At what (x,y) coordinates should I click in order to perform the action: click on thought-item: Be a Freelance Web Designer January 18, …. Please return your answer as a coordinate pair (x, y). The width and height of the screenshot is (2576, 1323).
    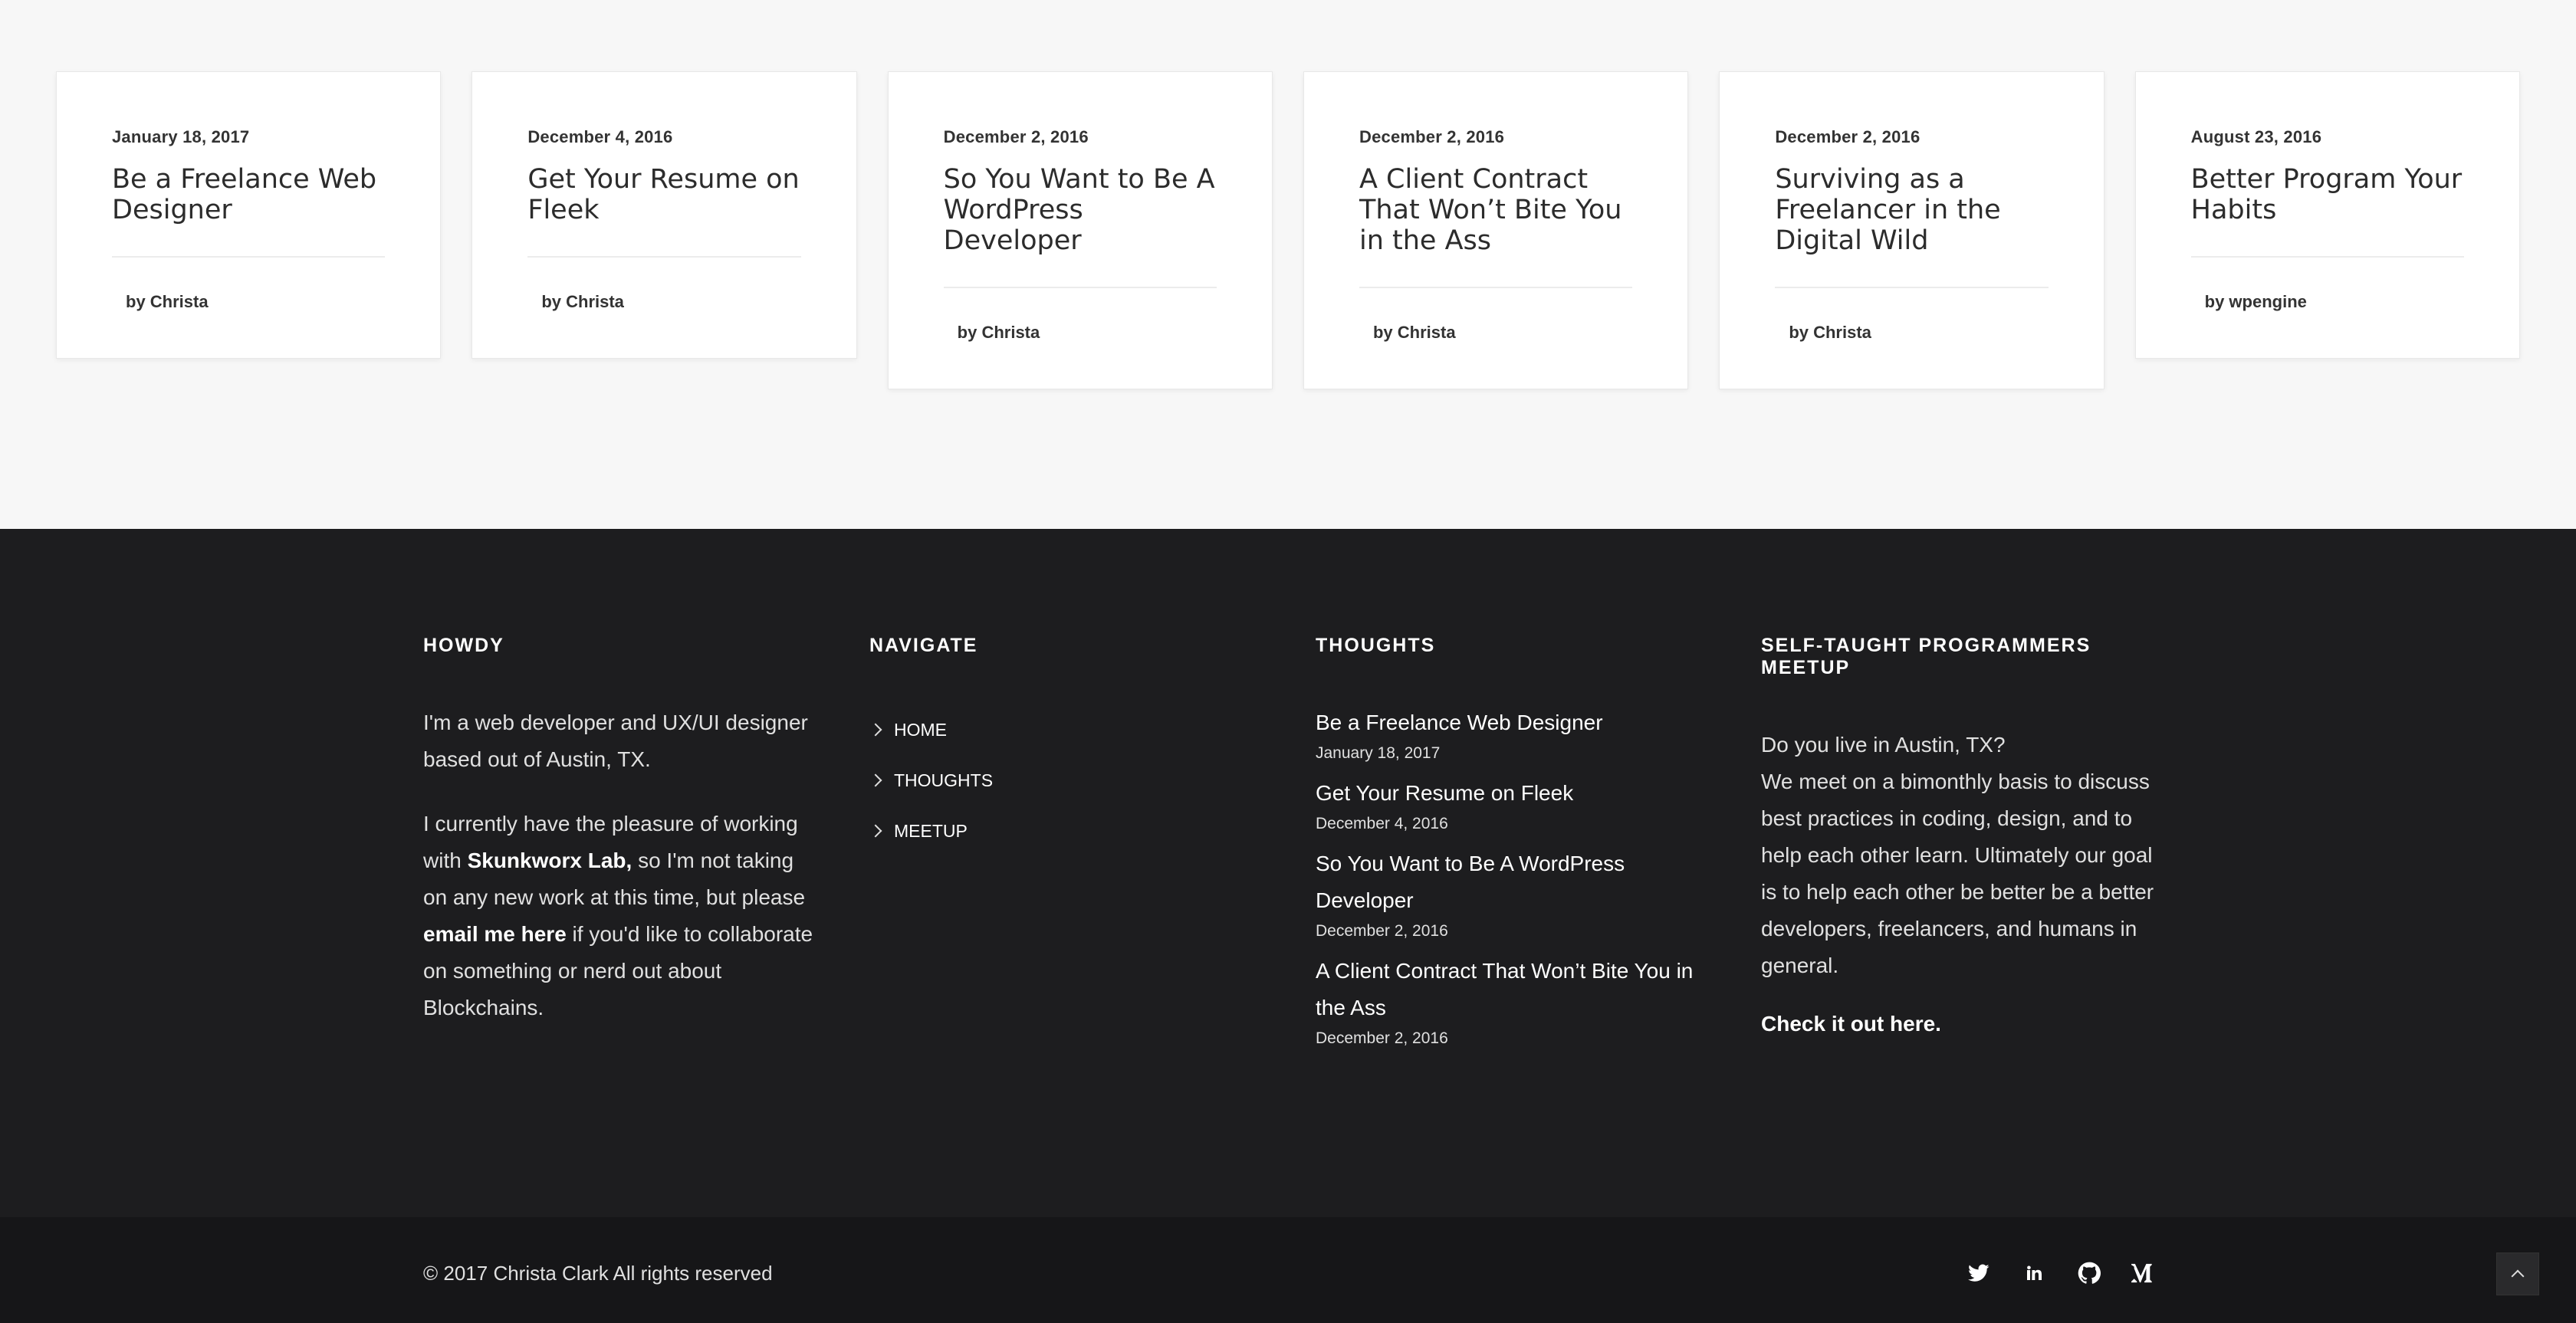
    Looking at the image, I should click on (1515, 733).